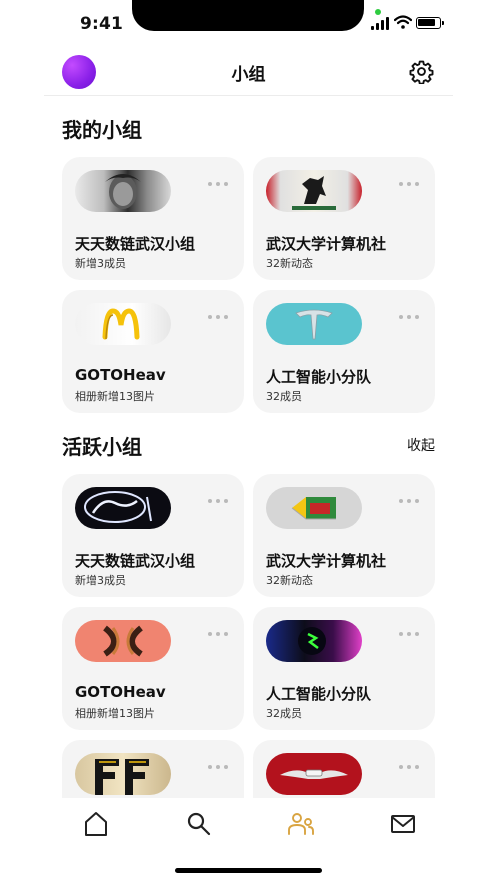 This screenshot has height=883, width=497. Describe the element at coordinates (96, 824) in the screenshot. I see `home-icon` at that location.